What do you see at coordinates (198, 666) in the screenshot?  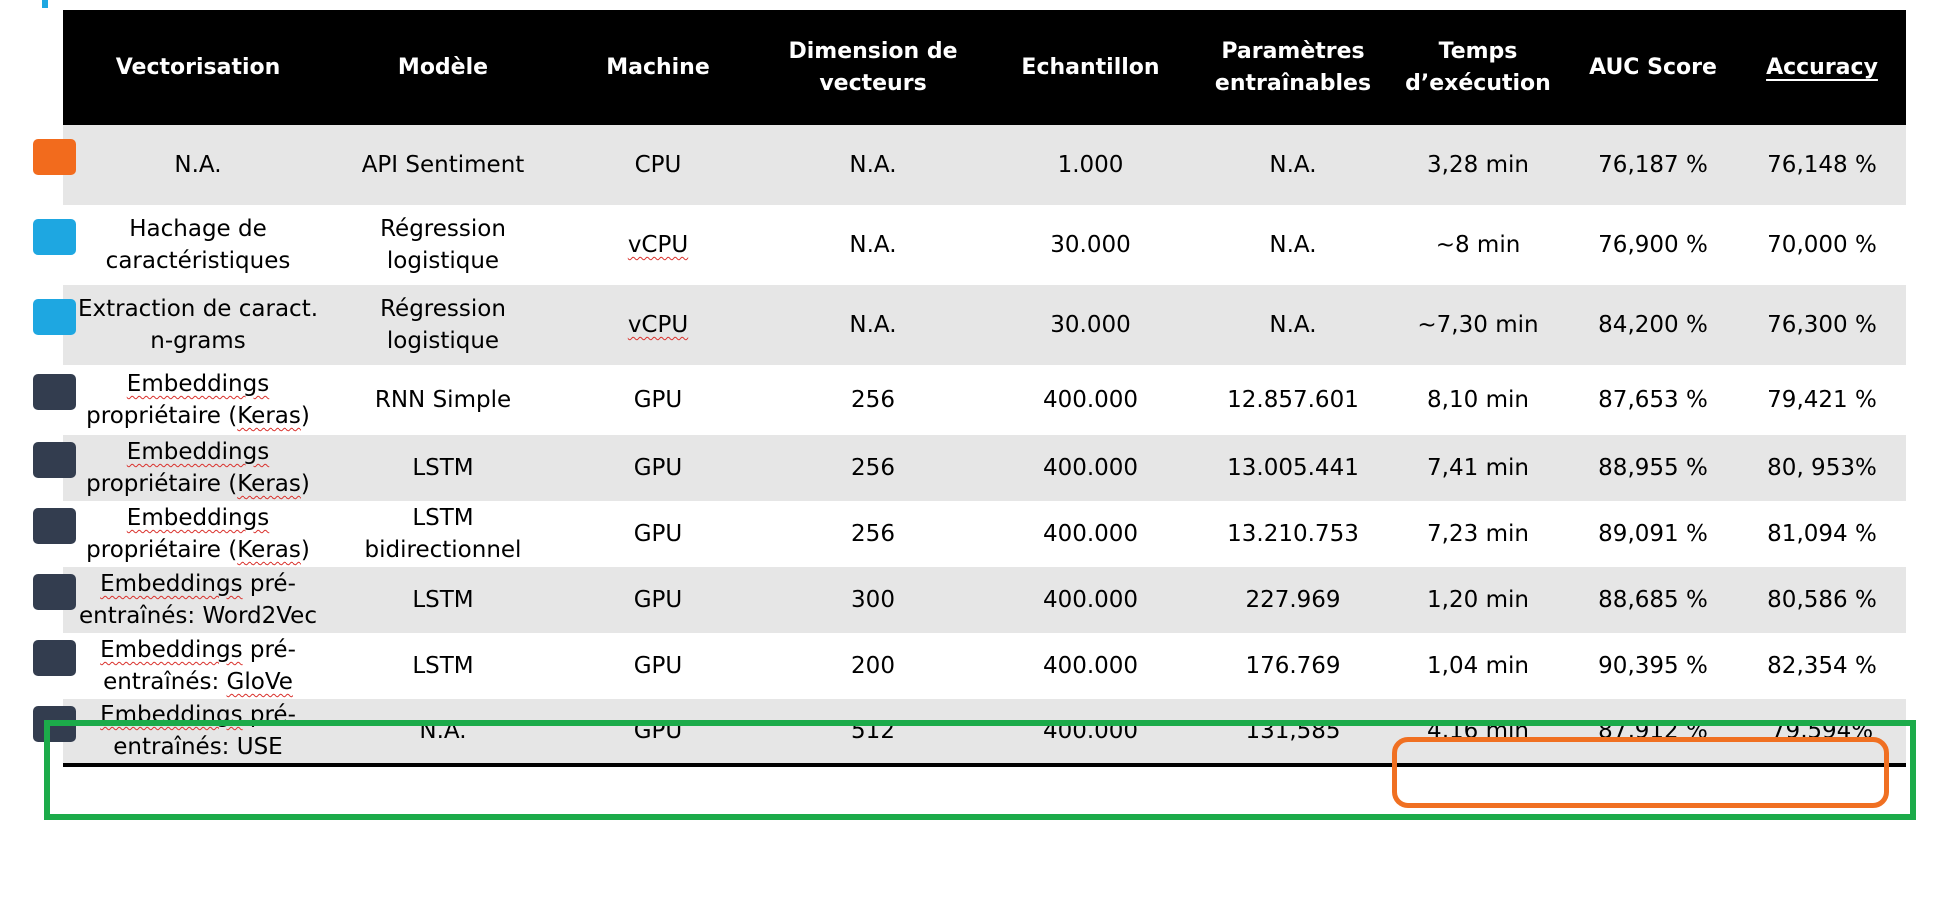 I see `cell-vectorisation: Embeddings pré-entraînés: GloVe` at bounding box center [198, 666].